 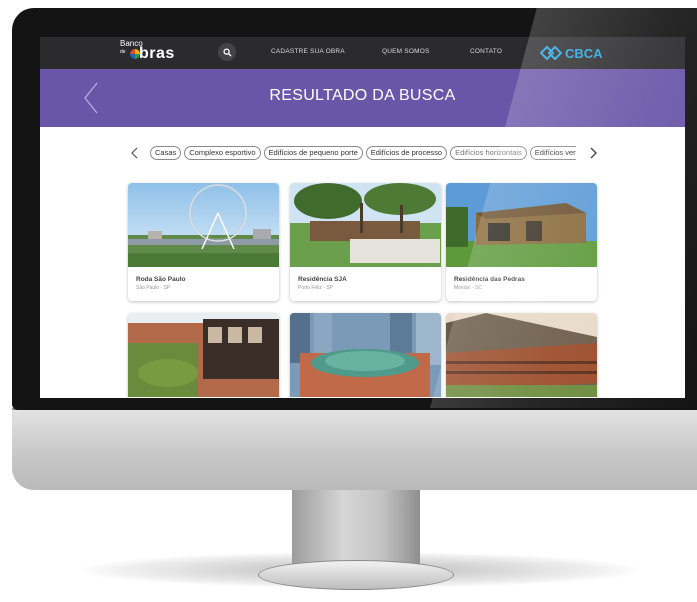 I want to click on chevron-left-icon, so click(x=135, y=153).